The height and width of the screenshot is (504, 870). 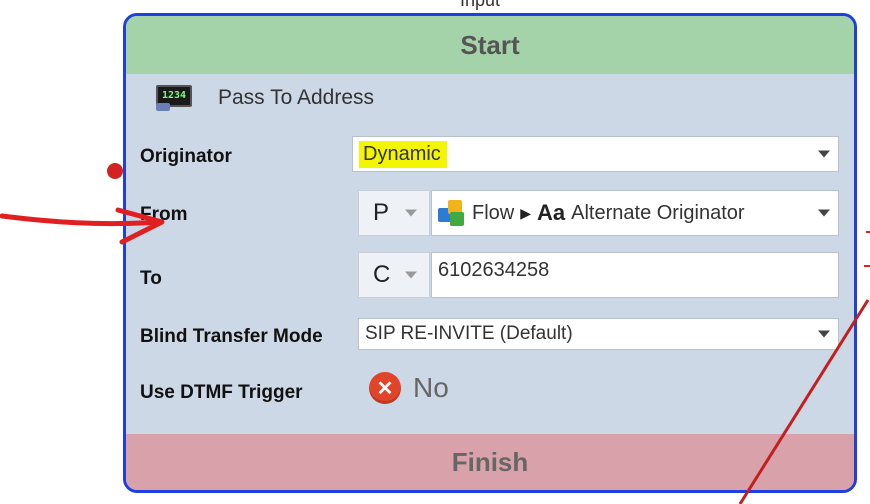 I want to click on annotation-line, so click(x=804, y=401).